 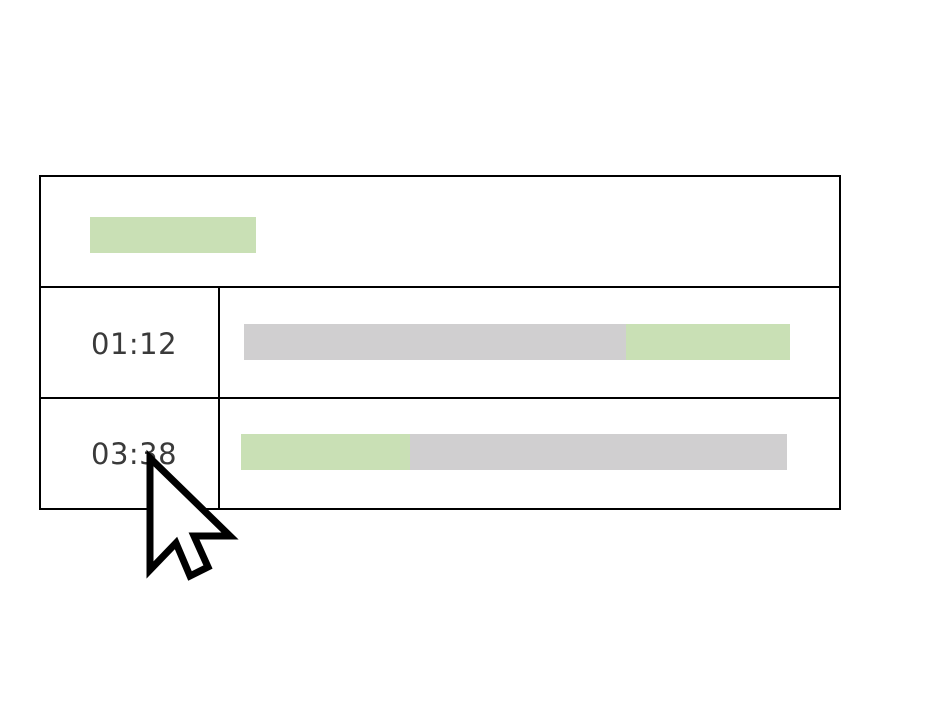 I want to click on header-legend-swatch, so click(x=173, y=235).